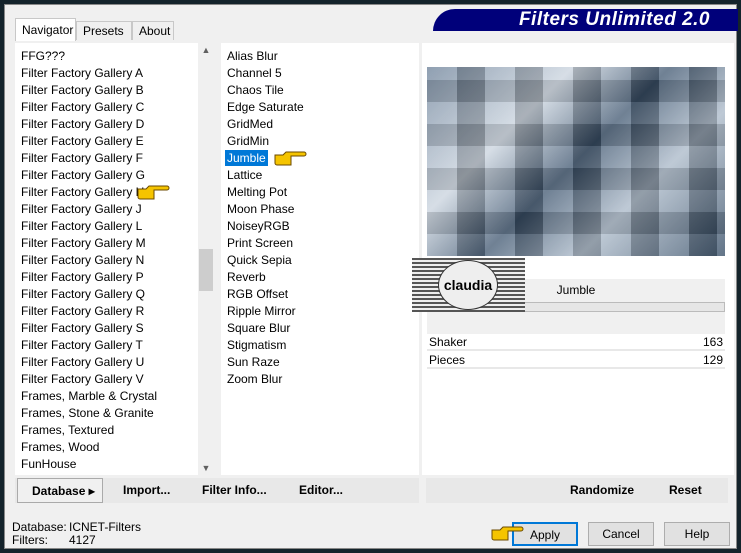 This screenshot has width=741, height=553. I want to click on filter-item: Melting Pot, so click(320, 192).